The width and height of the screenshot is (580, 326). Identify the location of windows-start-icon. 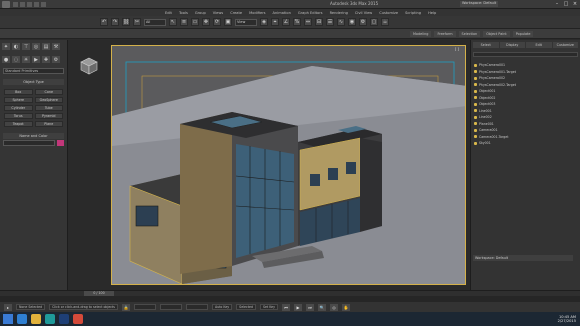
(8, 319).